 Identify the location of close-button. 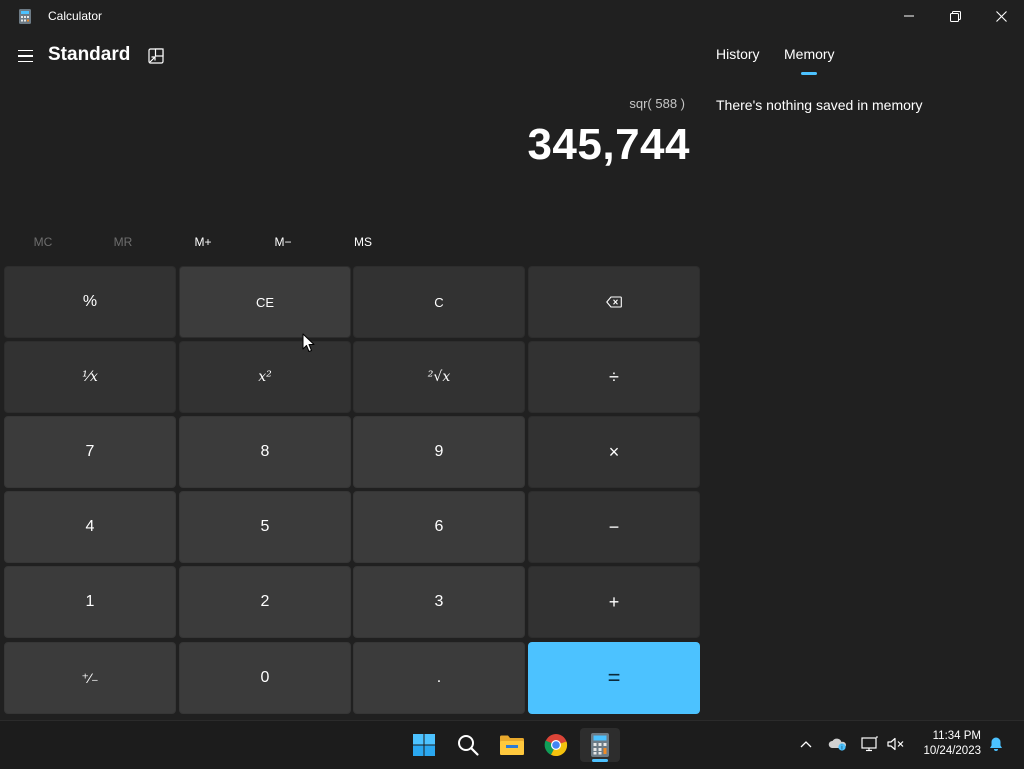
(1001, 16).